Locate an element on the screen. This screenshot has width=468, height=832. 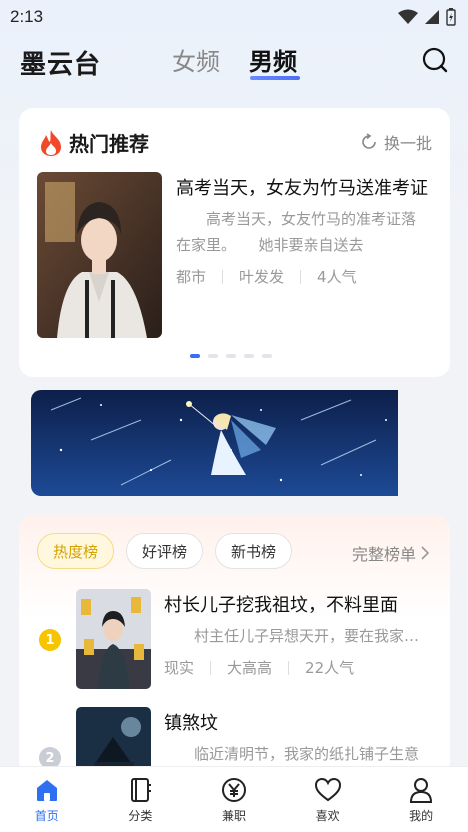
active-tab-indicator is located at coordinates (275, 78).